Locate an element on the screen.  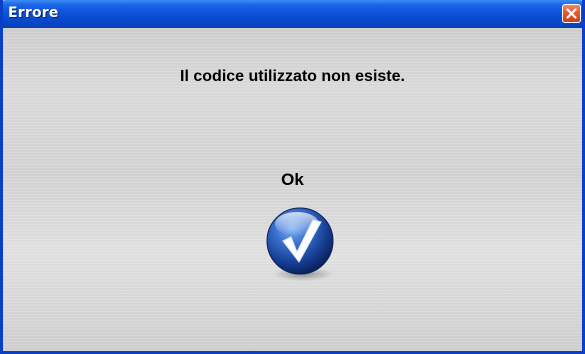
close-icon is located at coordinates (571, 13).